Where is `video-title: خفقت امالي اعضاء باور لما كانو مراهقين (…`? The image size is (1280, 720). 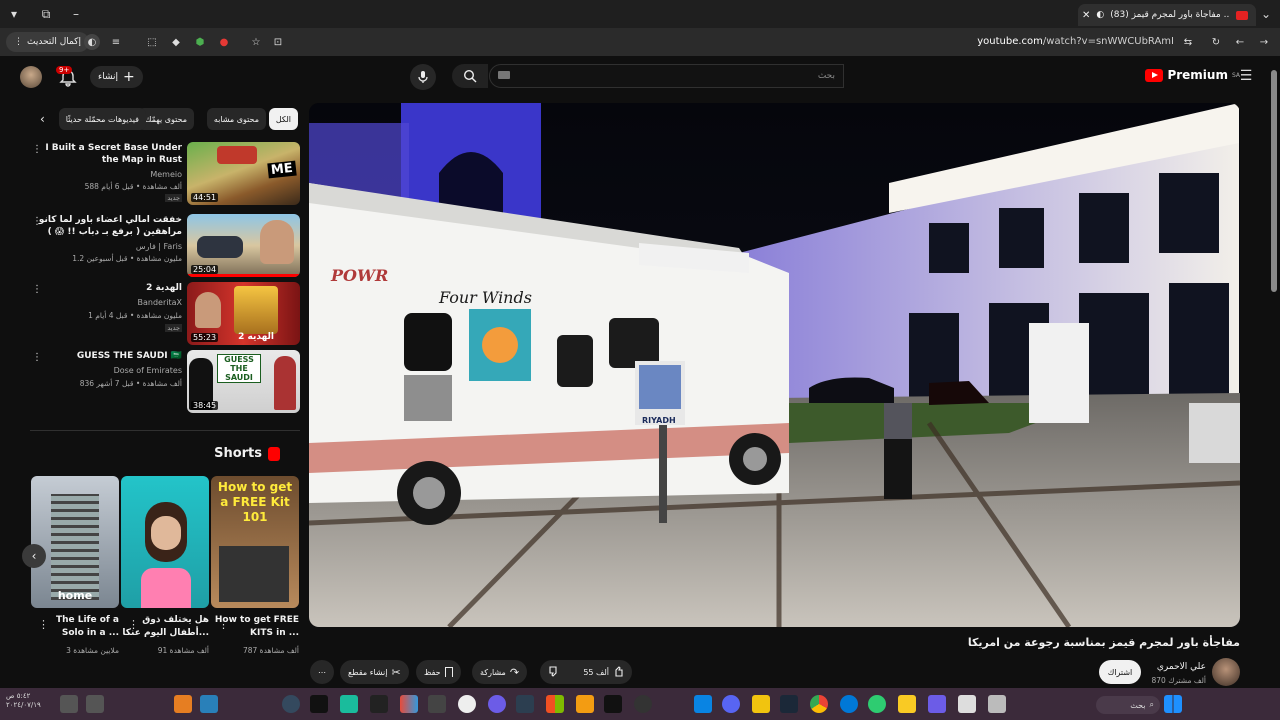 video-title: خفقت امالي اعضاء باور لما كانو مراهقين (… is located at coordinates (107, 226).